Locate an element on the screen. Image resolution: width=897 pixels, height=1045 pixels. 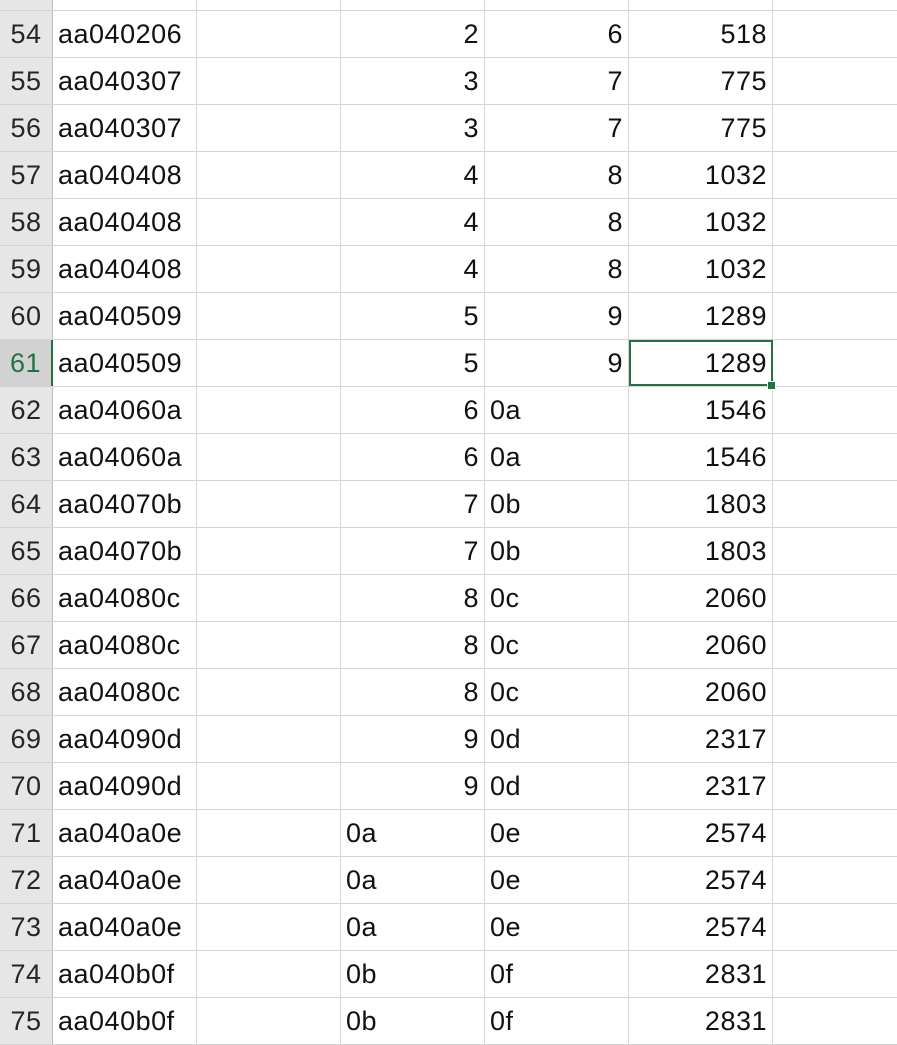
row-header: 72 is located at coordinates (26, 880).